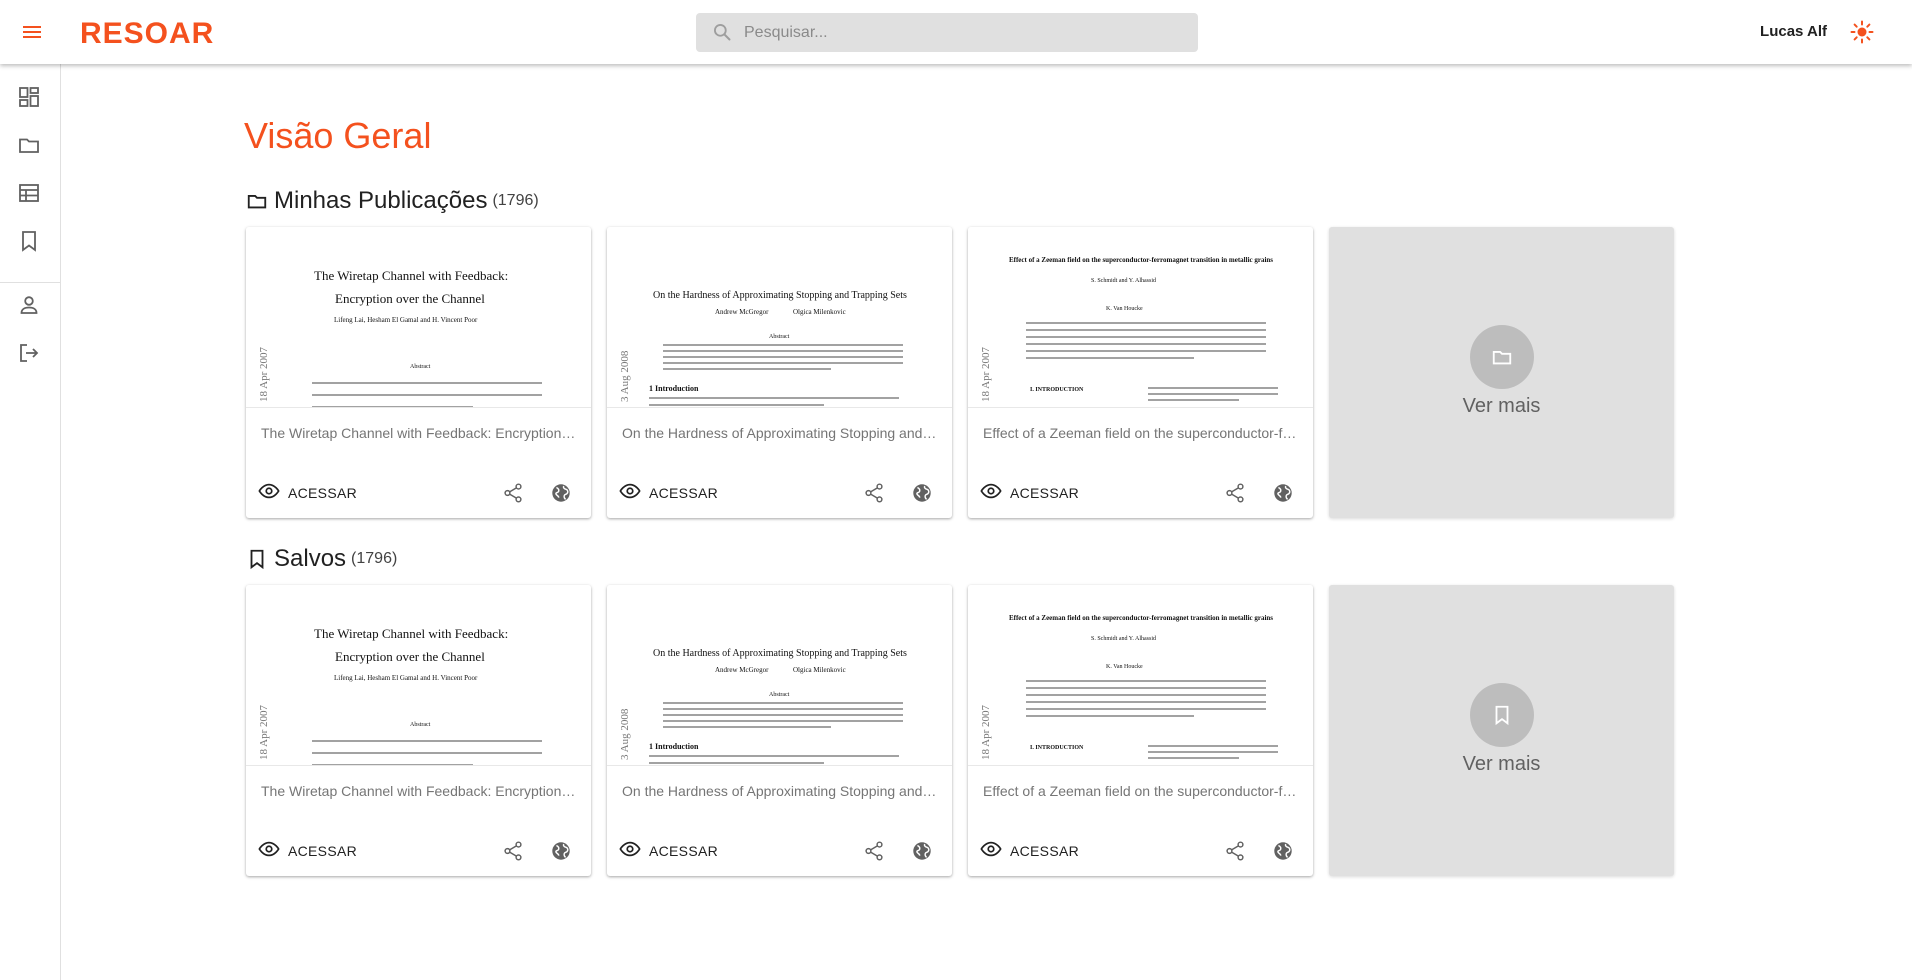  Describe the element at coordinates (964, 32) in the screenshot. I see `search-input` at that location.